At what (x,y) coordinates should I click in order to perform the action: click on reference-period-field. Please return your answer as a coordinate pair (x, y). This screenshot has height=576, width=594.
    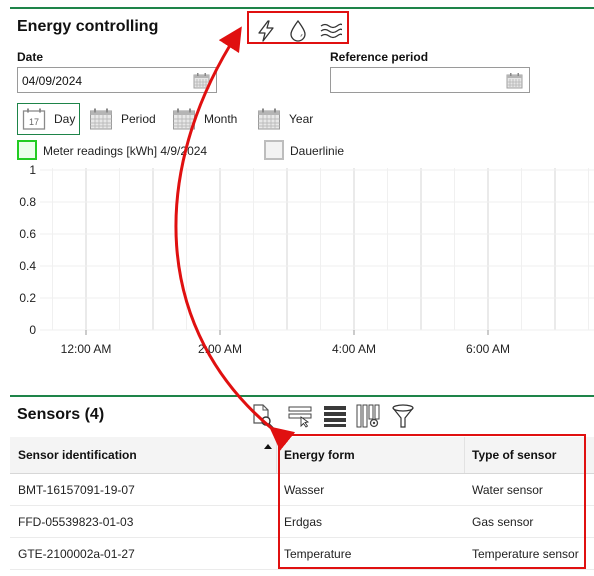
    Looking at the image, I should click on (430, 80).